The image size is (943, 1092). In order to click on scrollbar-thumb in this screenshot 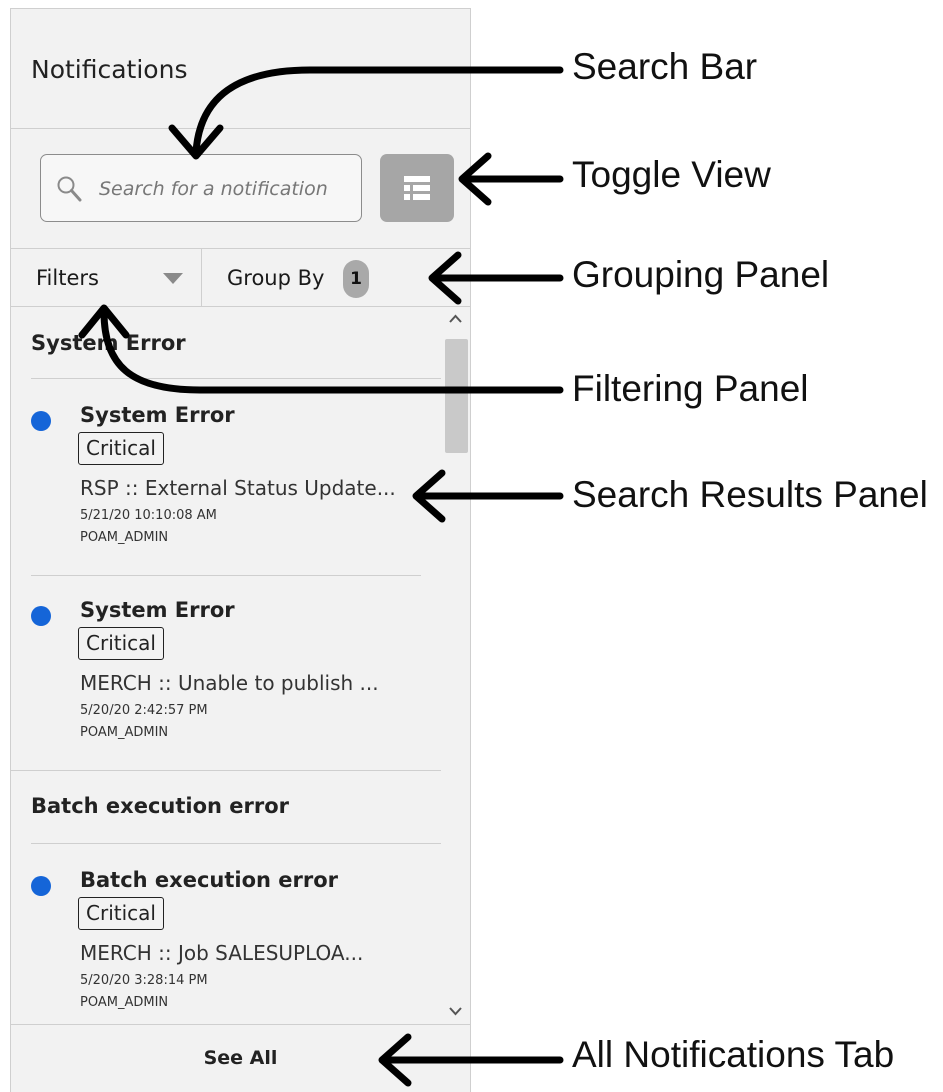, I will do `click(456, 396)`.